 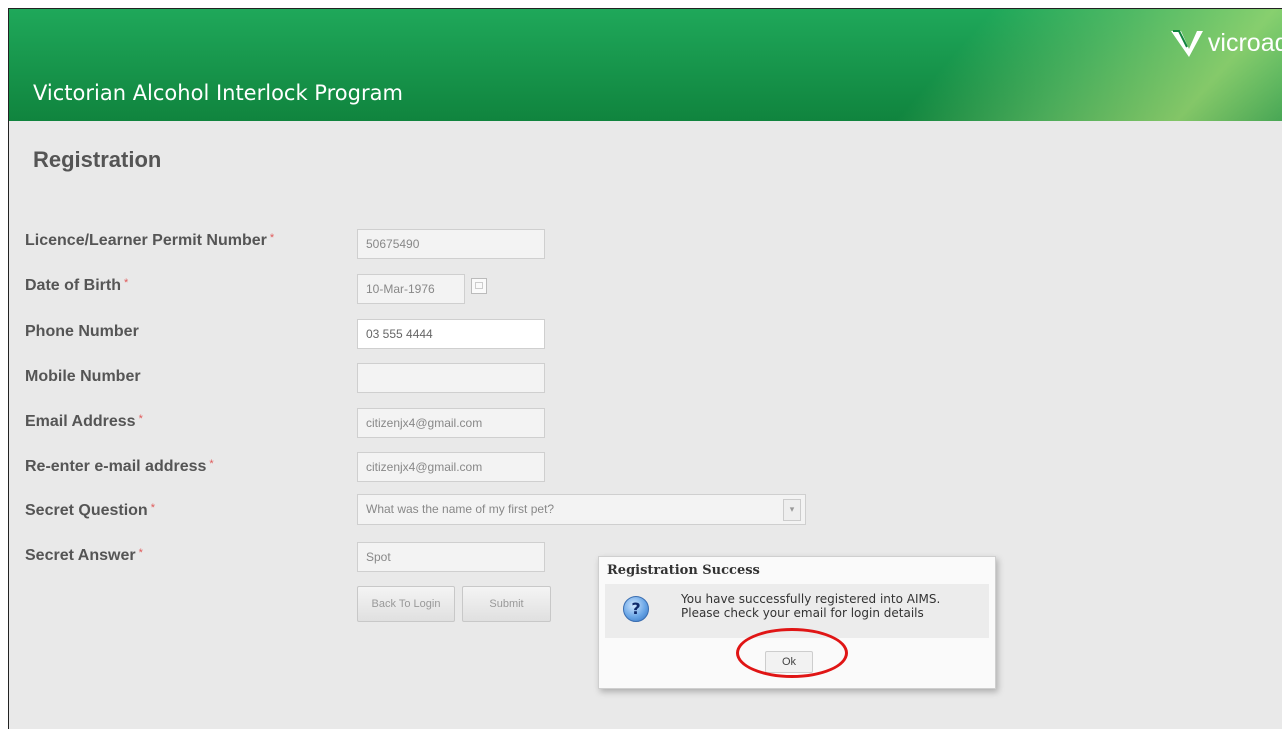 I want to click on question-icon: ?, so click(x=636, y=609).